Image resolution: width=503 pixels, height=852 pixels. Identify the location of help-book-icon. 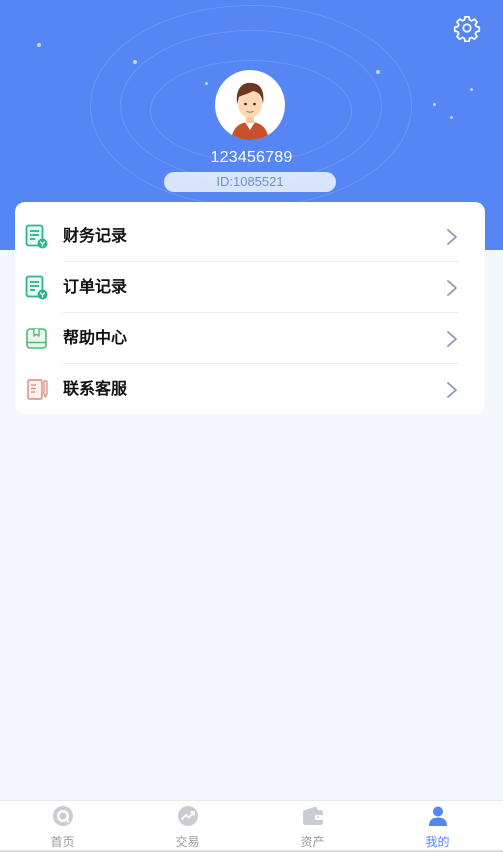
(37, 339).